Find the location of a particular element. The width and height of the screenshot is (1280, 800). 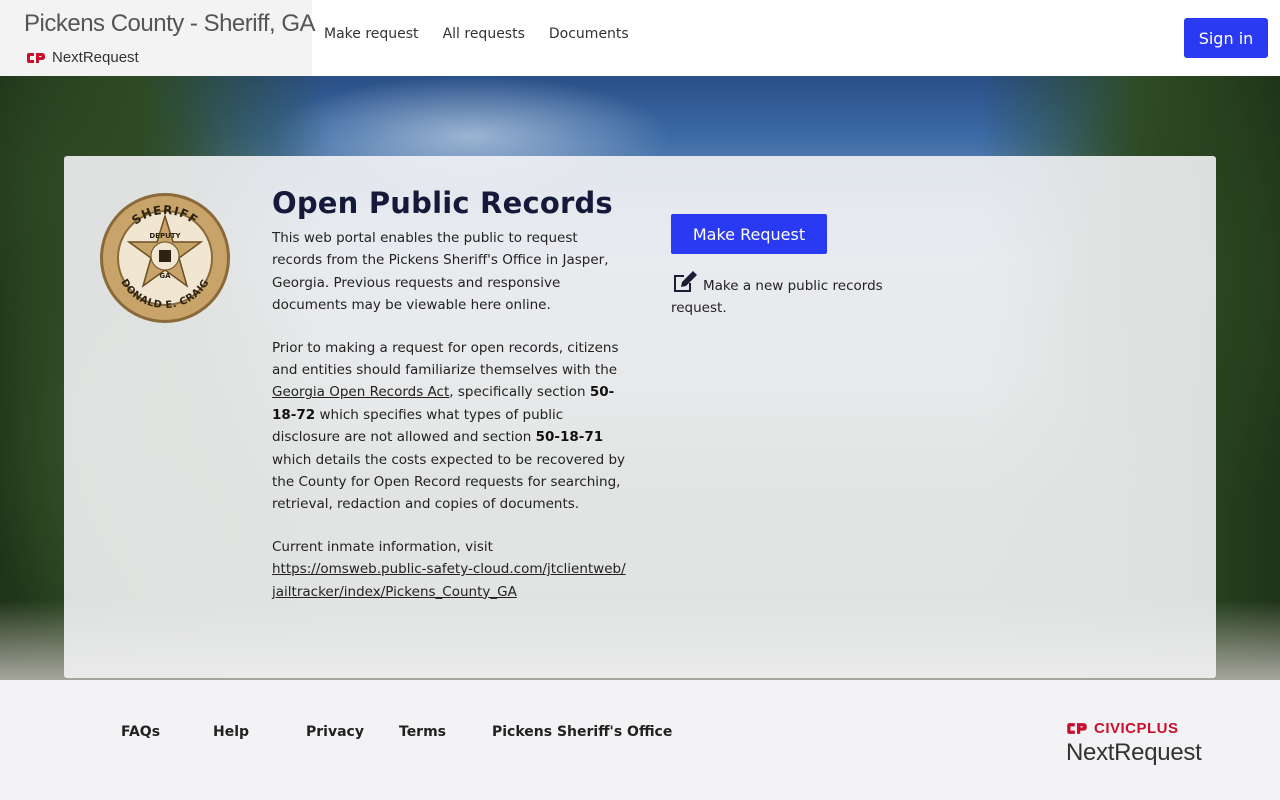

sign-in-button: Sign in is located at coordinates (1226, 38).